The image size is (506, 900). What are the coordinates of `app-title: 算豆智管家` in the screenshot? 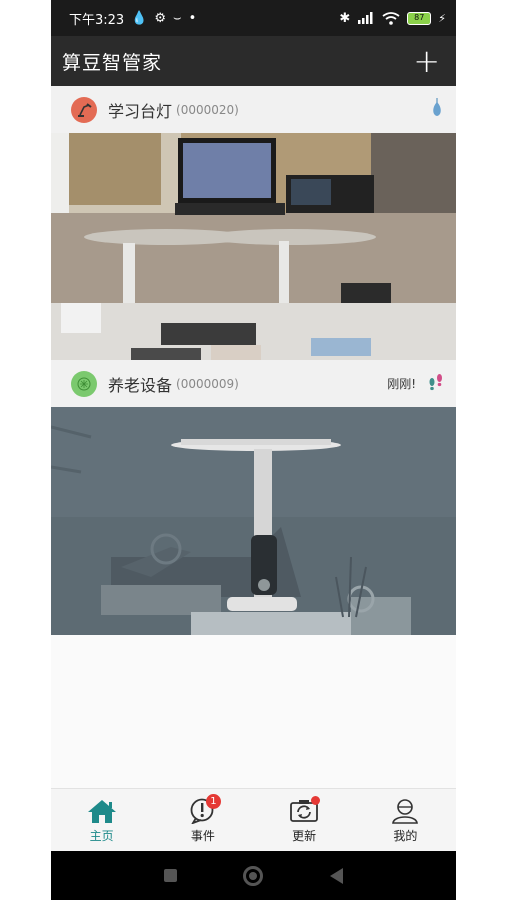 It's located at (112, 62).